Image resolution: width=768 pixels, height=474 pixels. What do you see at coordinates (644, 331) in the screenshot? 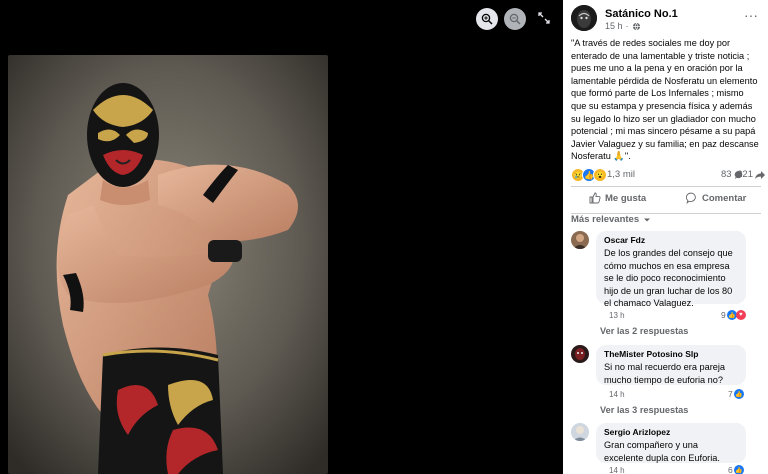
I see `view-replies-link: Ver las 2 respuestas` at bounding box center [644, 331].